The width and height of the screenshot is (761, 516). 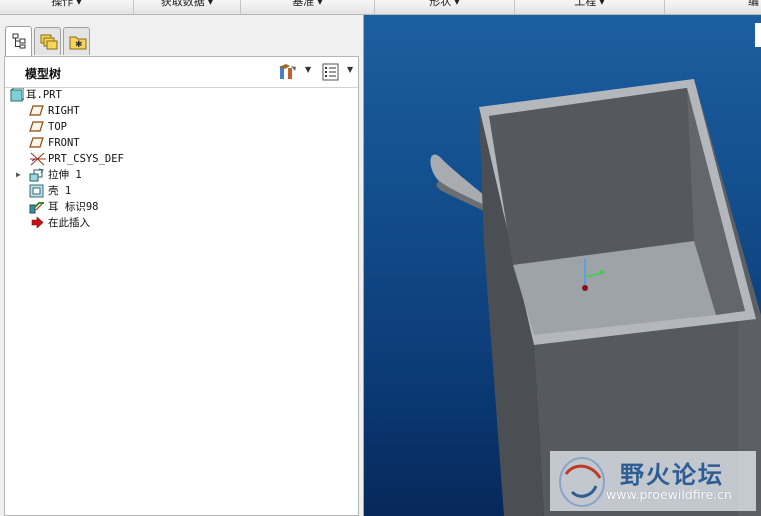 I want to click on tree-item-insert-here: 在此插入, so click(x=181, y=223).